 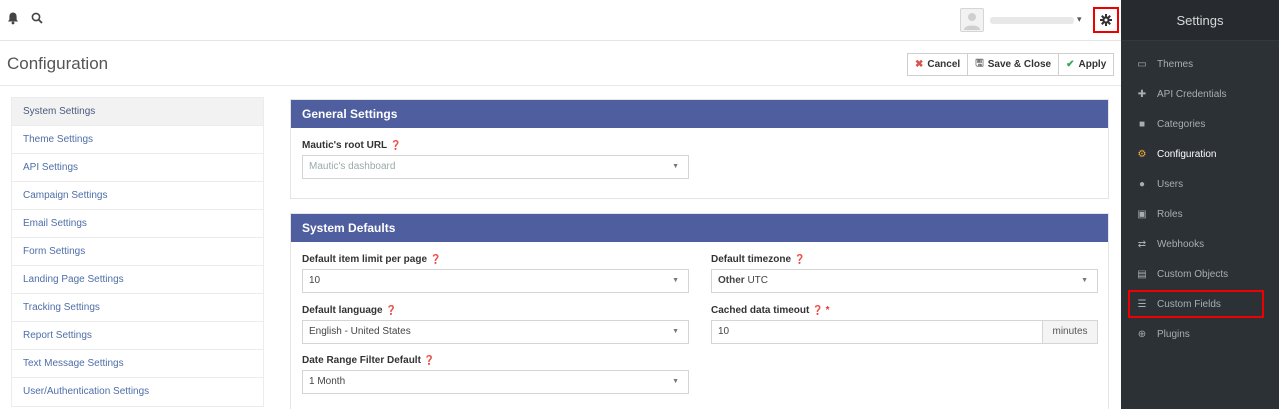 What do you see at coordinates (495, 167) in the screenshot?
I see `root-url-select: Mautic's dashboard ▼` at bounding box center [495, 167].